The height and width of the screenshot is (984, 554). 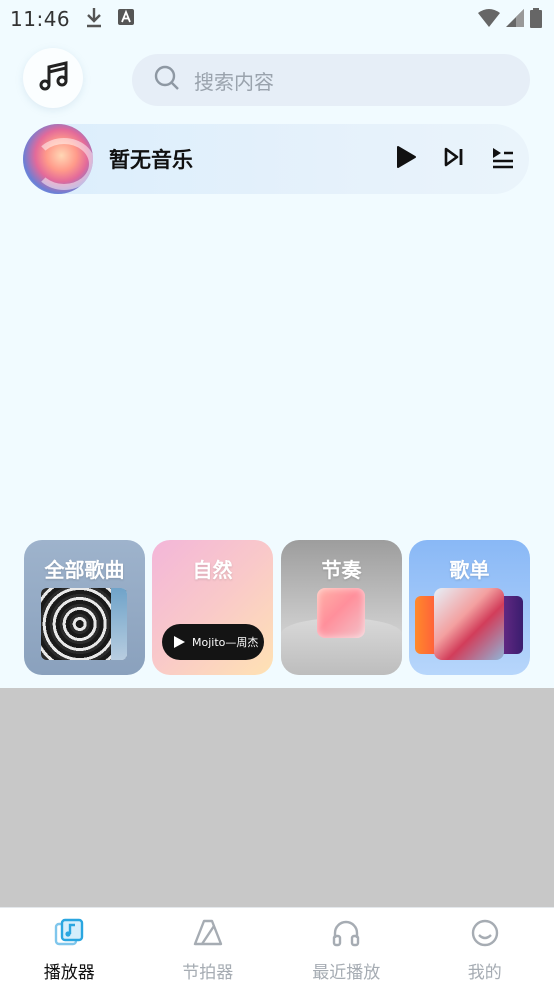 What do you see at coordinates (225, 642) in the screenshot?
I see `pill-song-title: Mojito—周杰` at bounding box center [225, 642].